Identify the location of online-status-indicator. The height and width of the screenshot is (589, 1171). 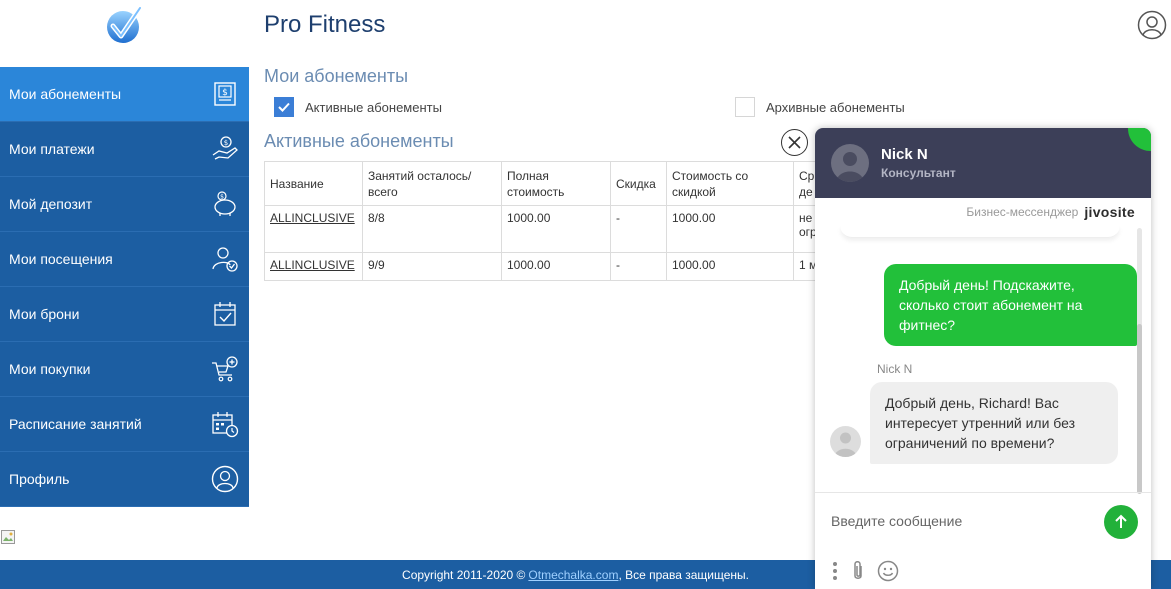
(1139, 139).